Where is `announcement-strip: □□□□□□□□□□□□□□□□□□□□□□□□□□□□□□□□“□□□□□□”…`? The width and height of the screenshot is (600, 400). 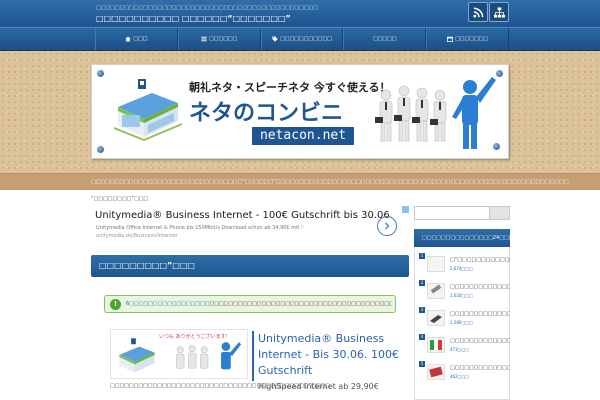 announcement-strip: □□□□□□□□□□□□□□□□□□□□□□□□□□□□□□□□“□□□□□□”… is located at coordinates (300, 181).